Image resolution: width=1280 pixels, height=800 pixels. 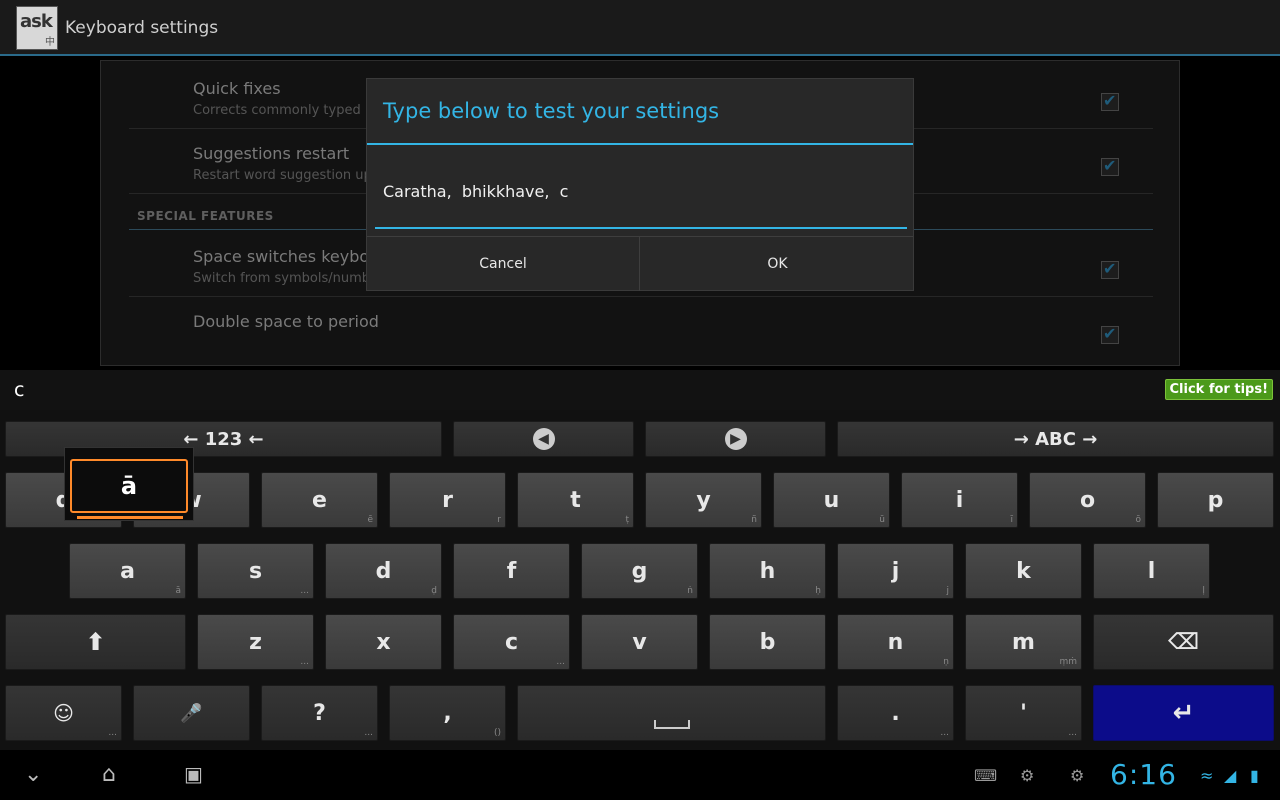 I want to click on key-label: k, so click(x=1023, y=571).